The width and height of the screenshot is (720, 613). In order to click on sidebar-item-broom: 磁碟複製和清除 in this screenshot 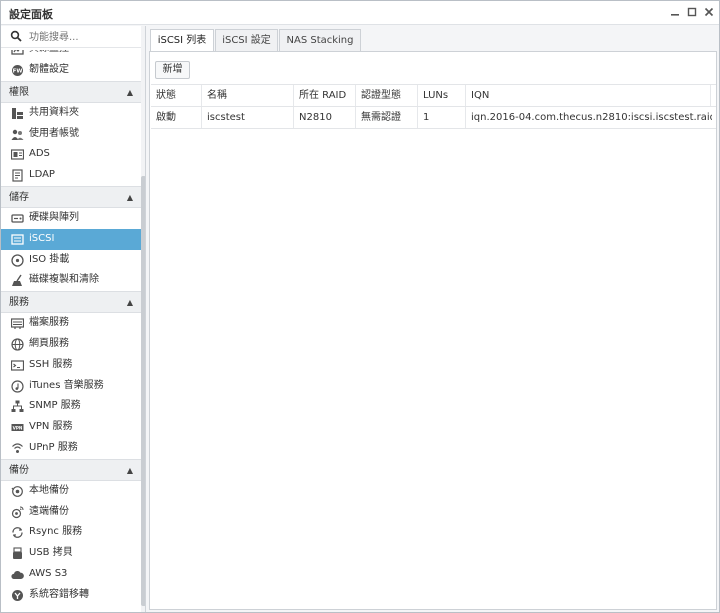, I will do `click(71, 280)`.